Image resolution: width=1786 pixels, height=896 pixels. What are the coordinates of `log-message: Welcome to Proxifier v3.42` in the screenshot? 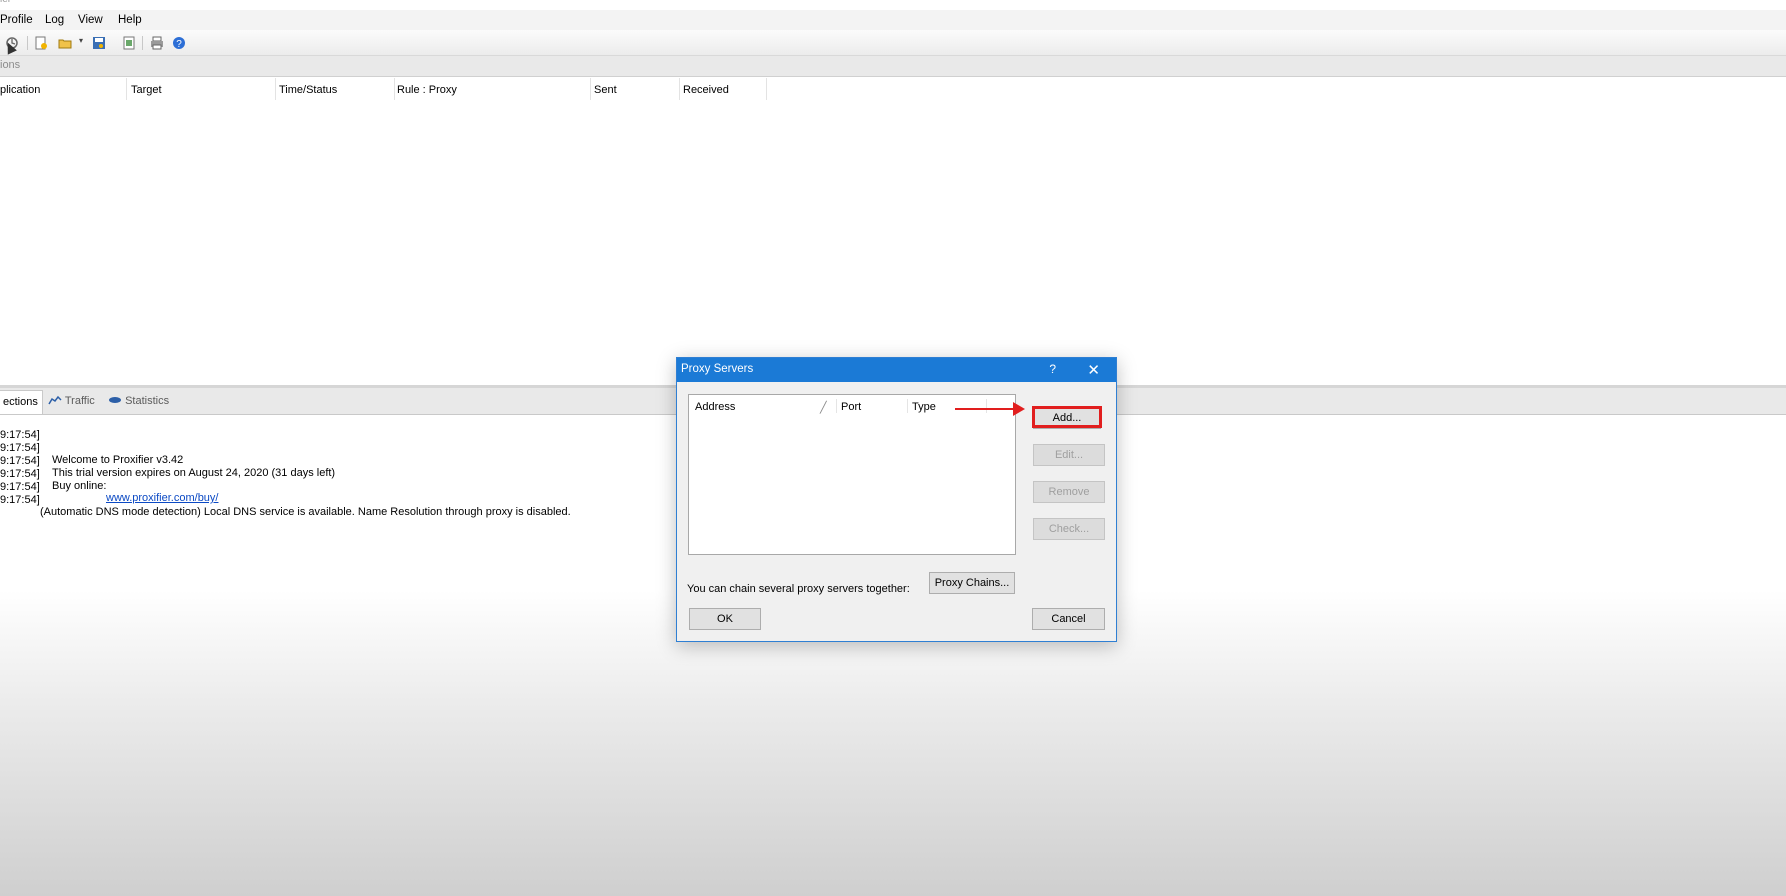 It's located at (118, 460).